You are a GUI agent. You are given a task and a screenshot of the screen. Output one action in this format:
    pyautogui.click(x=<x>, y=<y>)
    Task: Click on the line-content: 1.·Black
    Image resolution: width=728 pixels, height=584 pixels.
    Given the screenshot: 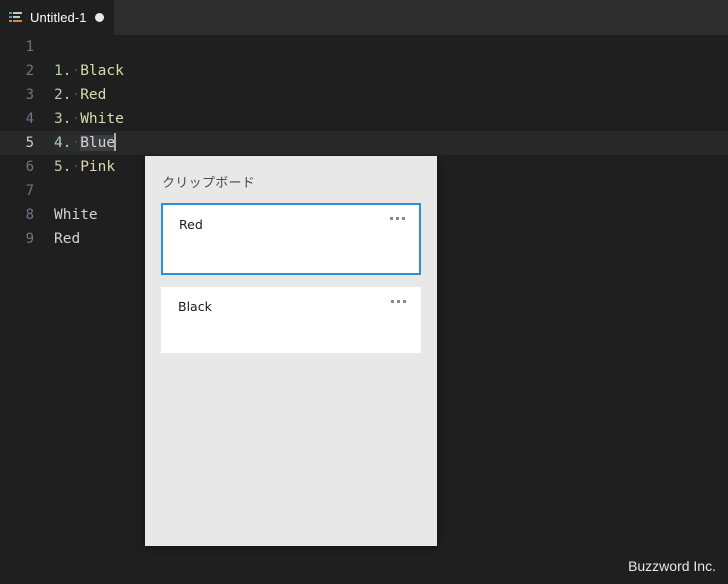 What is the action you would take?
    pyautogui.click(x=88, y=71)
    